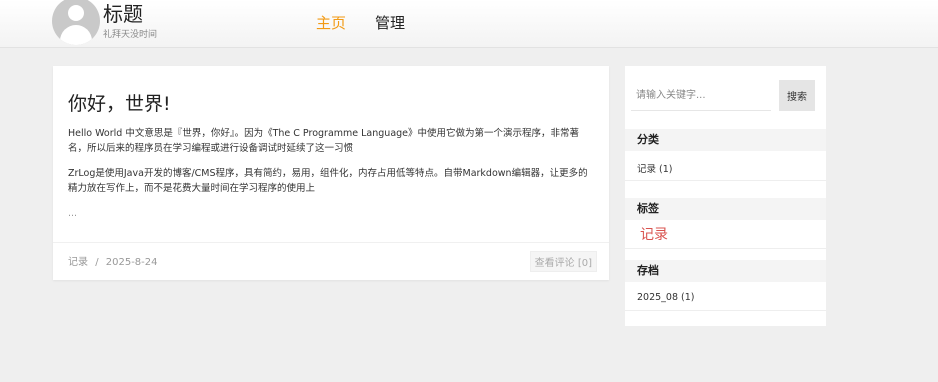 This screenshot has width=938, height=382. I want to click on nav-admin-link: 管理, so click(390, 22).